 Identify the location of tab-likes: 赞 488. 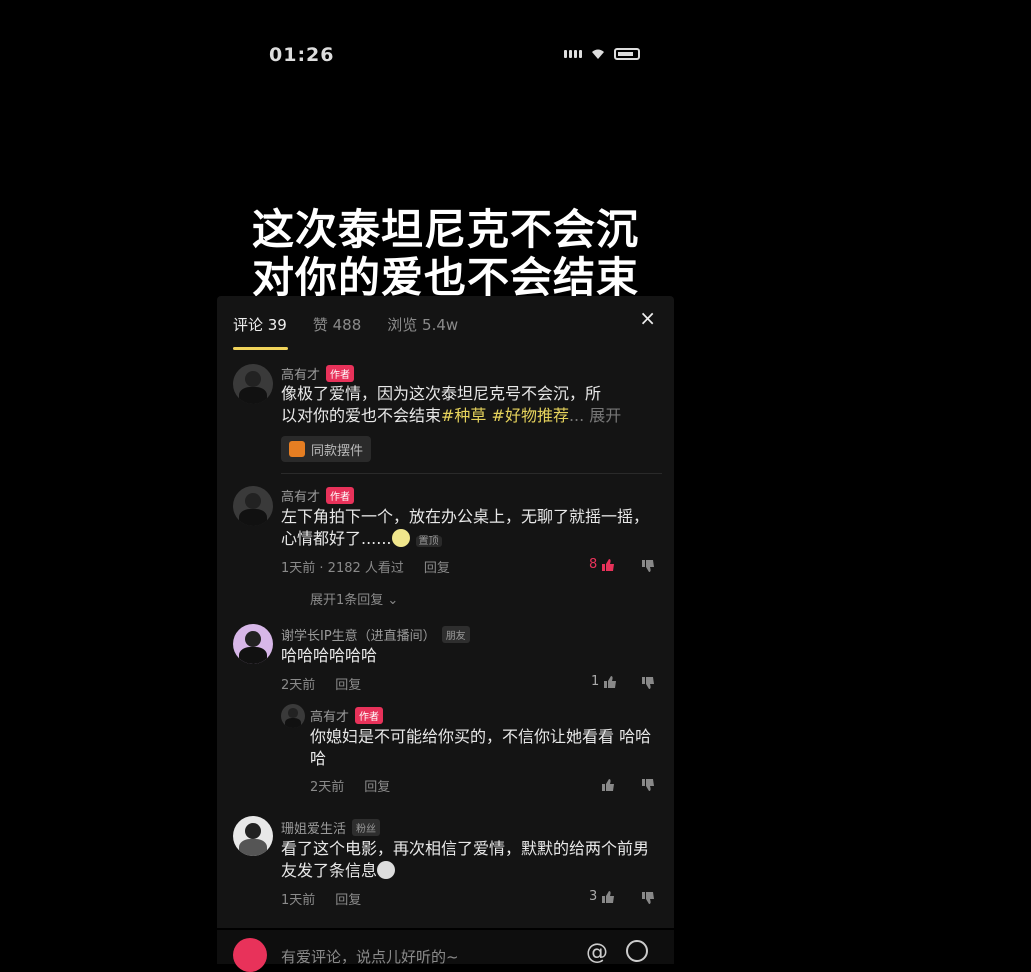
(337, 324).